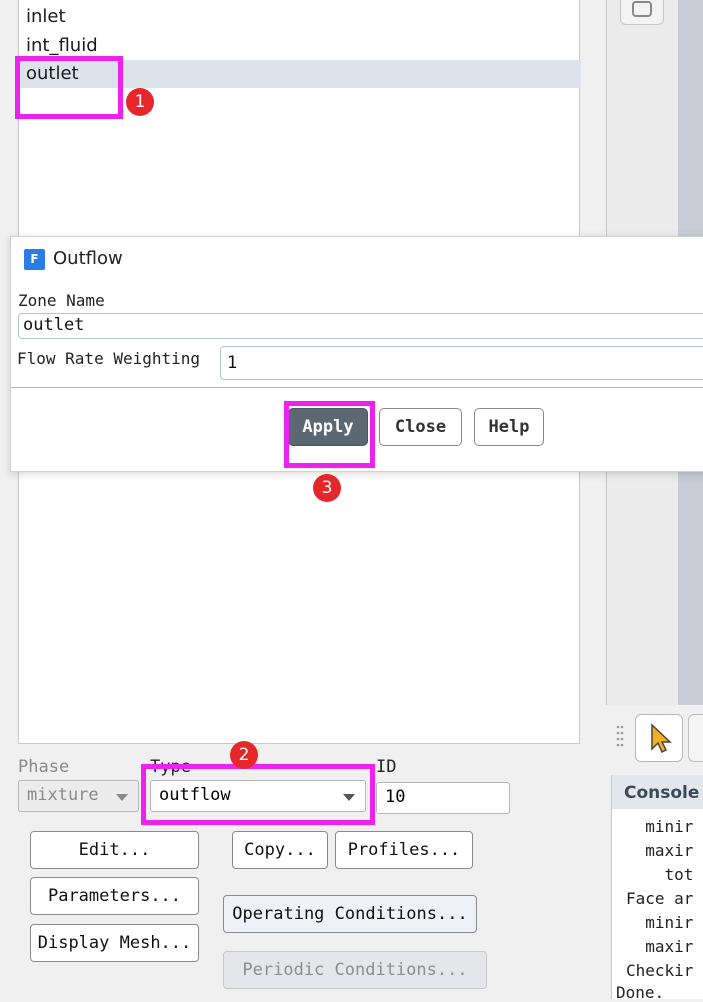 The height and width of the screenshot is (1002, 703). What do you see at coordinates (642, 9) in the screenshot?
I see `toolbox-icon` at bounding box center [642, 9].